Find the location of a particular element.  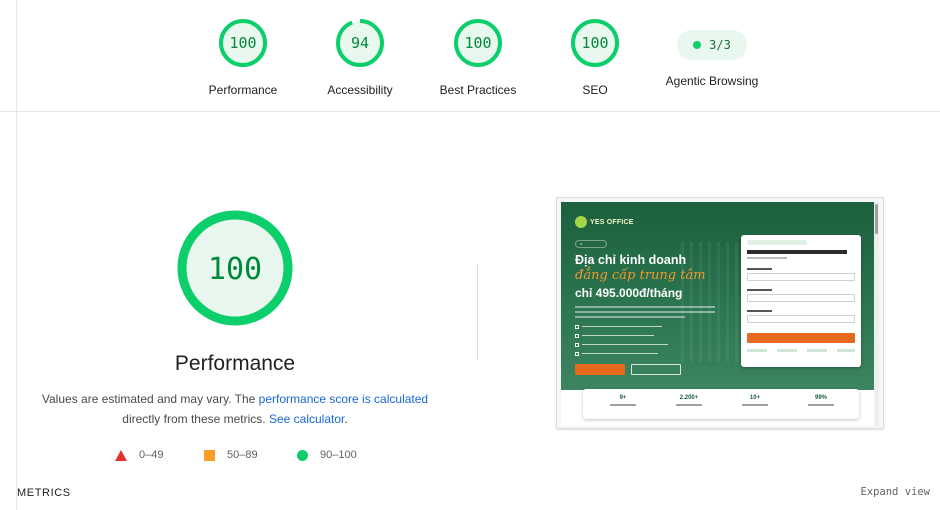

metrics-heading: METRICS is located at coordinates (44, 493).